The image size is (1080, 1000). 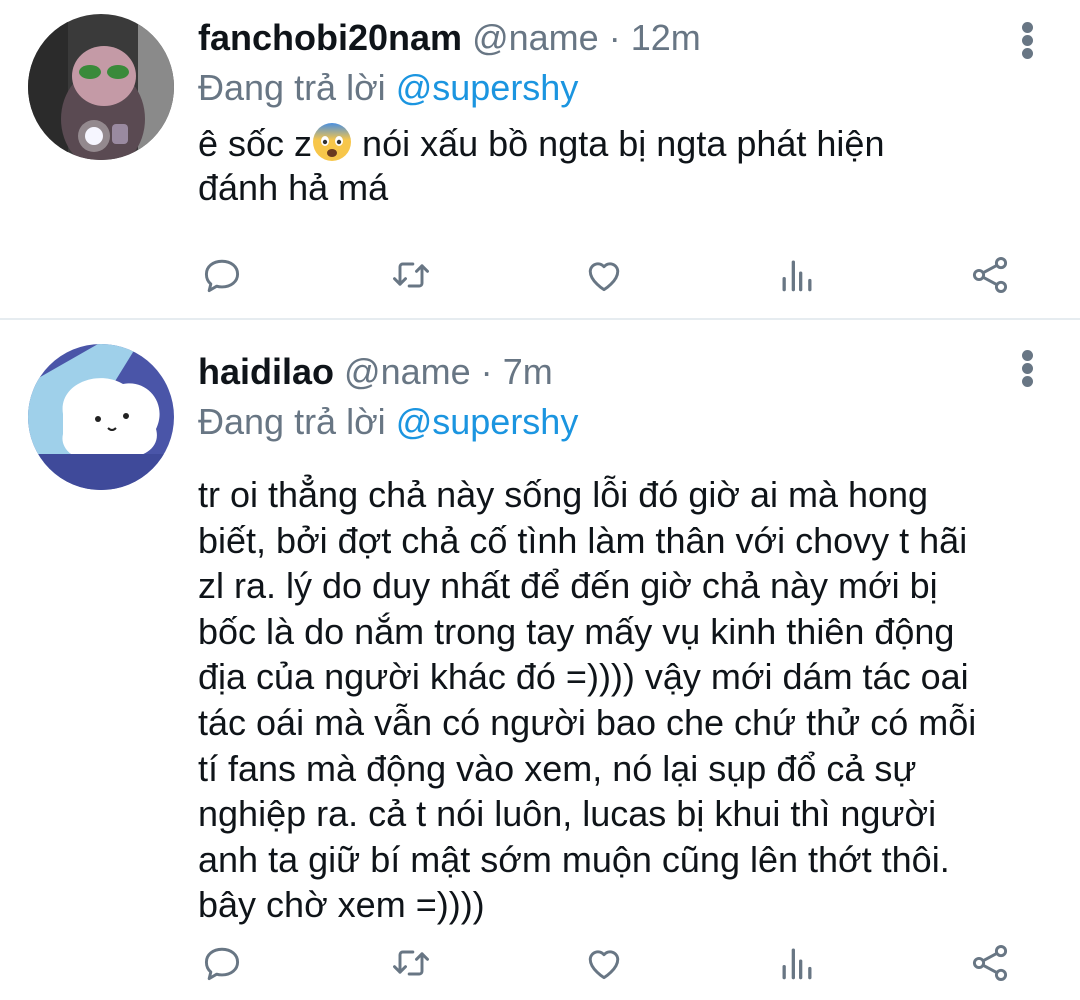 I want to click on timestamp: 7m, so click(x=528, y=371).